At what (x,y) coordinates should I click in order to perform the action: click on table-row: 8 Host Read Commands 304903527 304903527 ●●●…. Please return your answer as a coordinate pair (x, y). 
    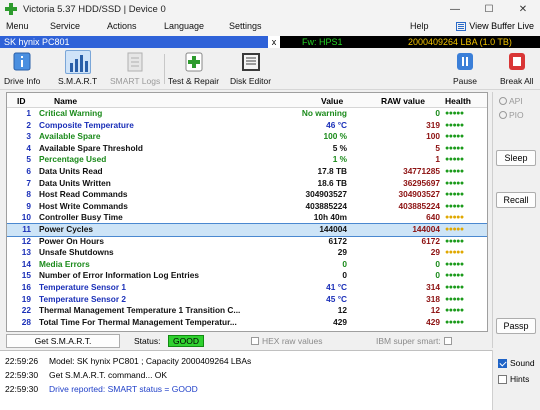
    Looking at the image, I should click on (247, 195).